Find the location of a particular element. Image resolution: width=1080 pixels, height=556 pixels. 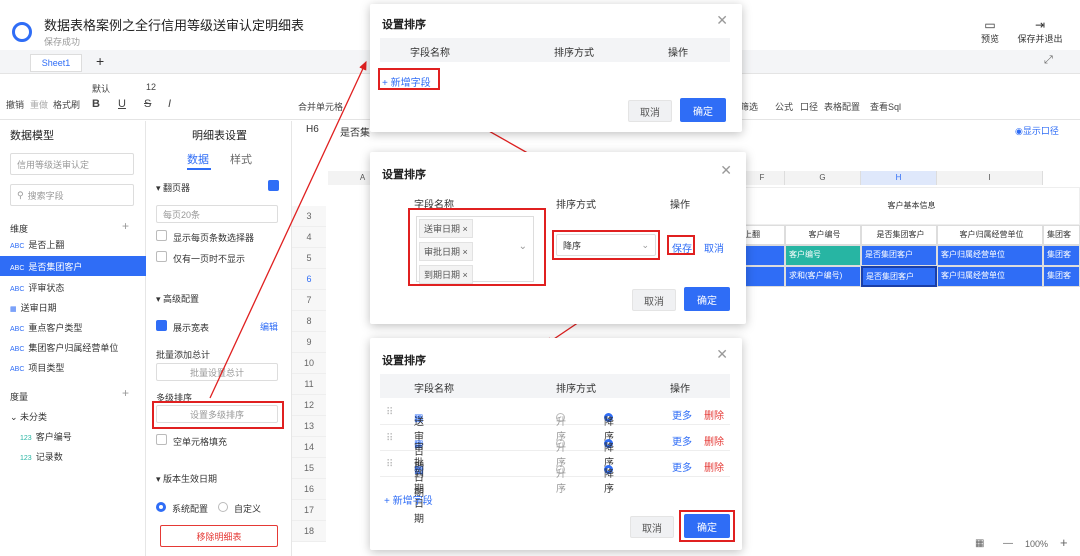

sort-dialog-empty: 设置排序 ✕ 字段名称 排序方式 操作 + 新增字段 取消 确定 is located at coordinates (556, 68).